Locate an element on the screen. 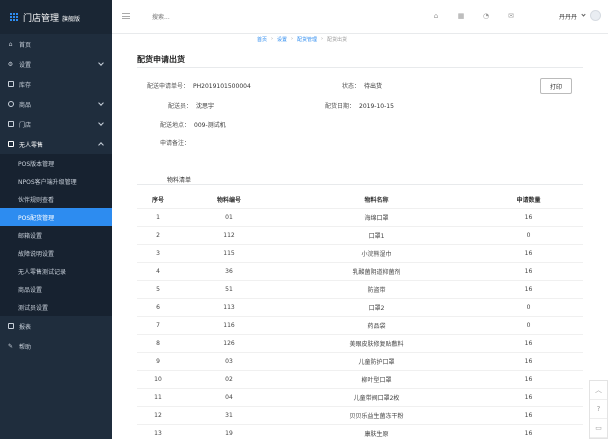 The image size is (608, 439). cell-code: 19 is located at coordinates (229, 431).